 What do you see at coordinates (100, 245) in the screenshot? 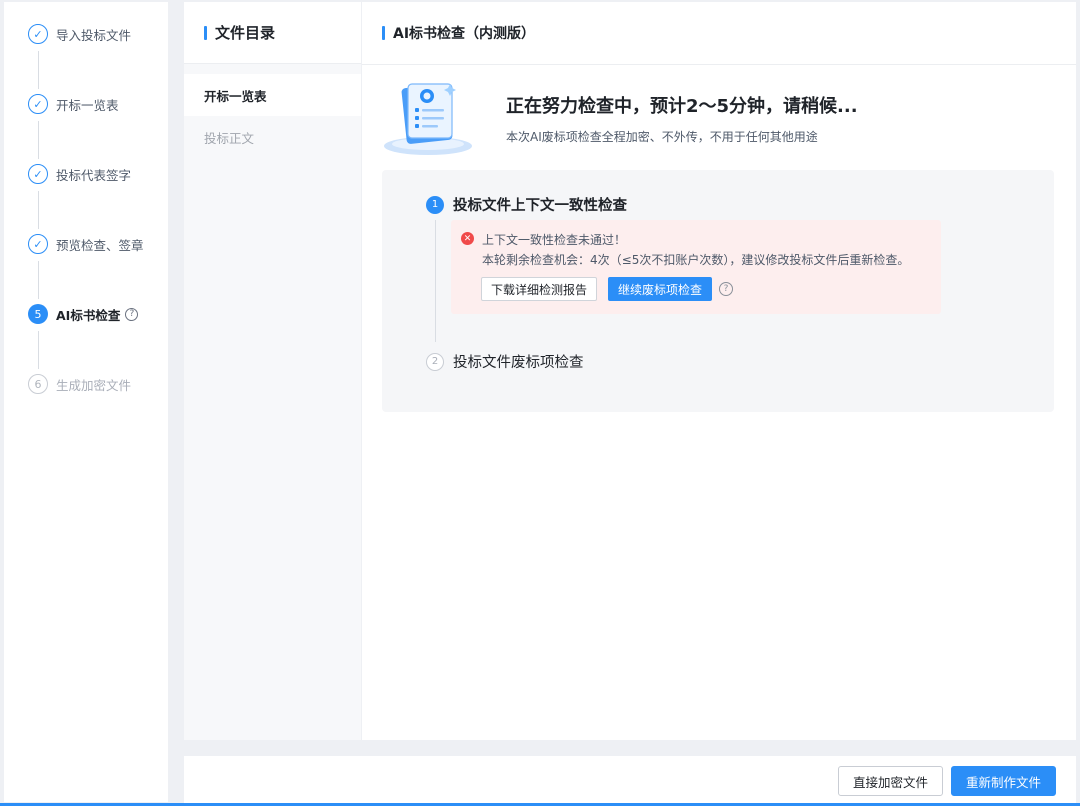
I see `step-label: 预览检查、签章` at bounding box center [100, 245].